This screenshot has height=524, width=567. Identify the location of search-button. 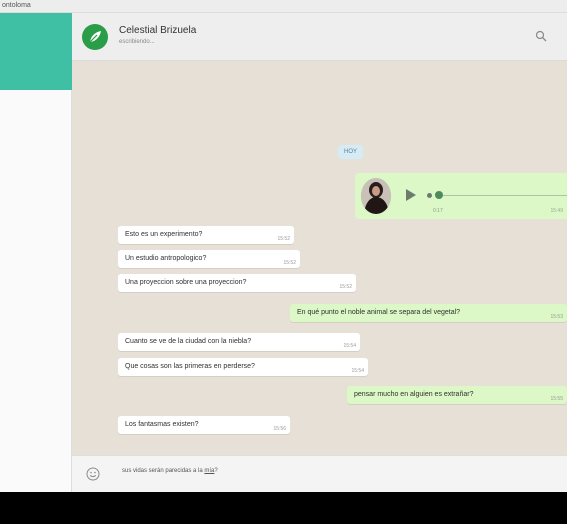
(541, 36).